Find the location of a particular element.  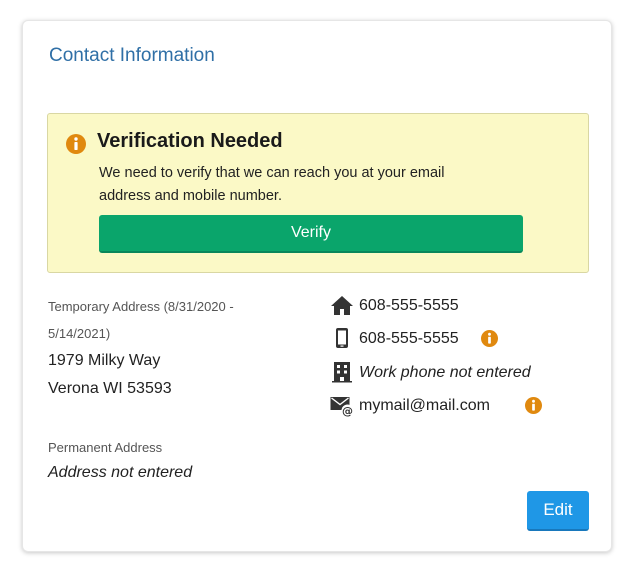

card-title: Contact Information is located at coordinates (132, 55).